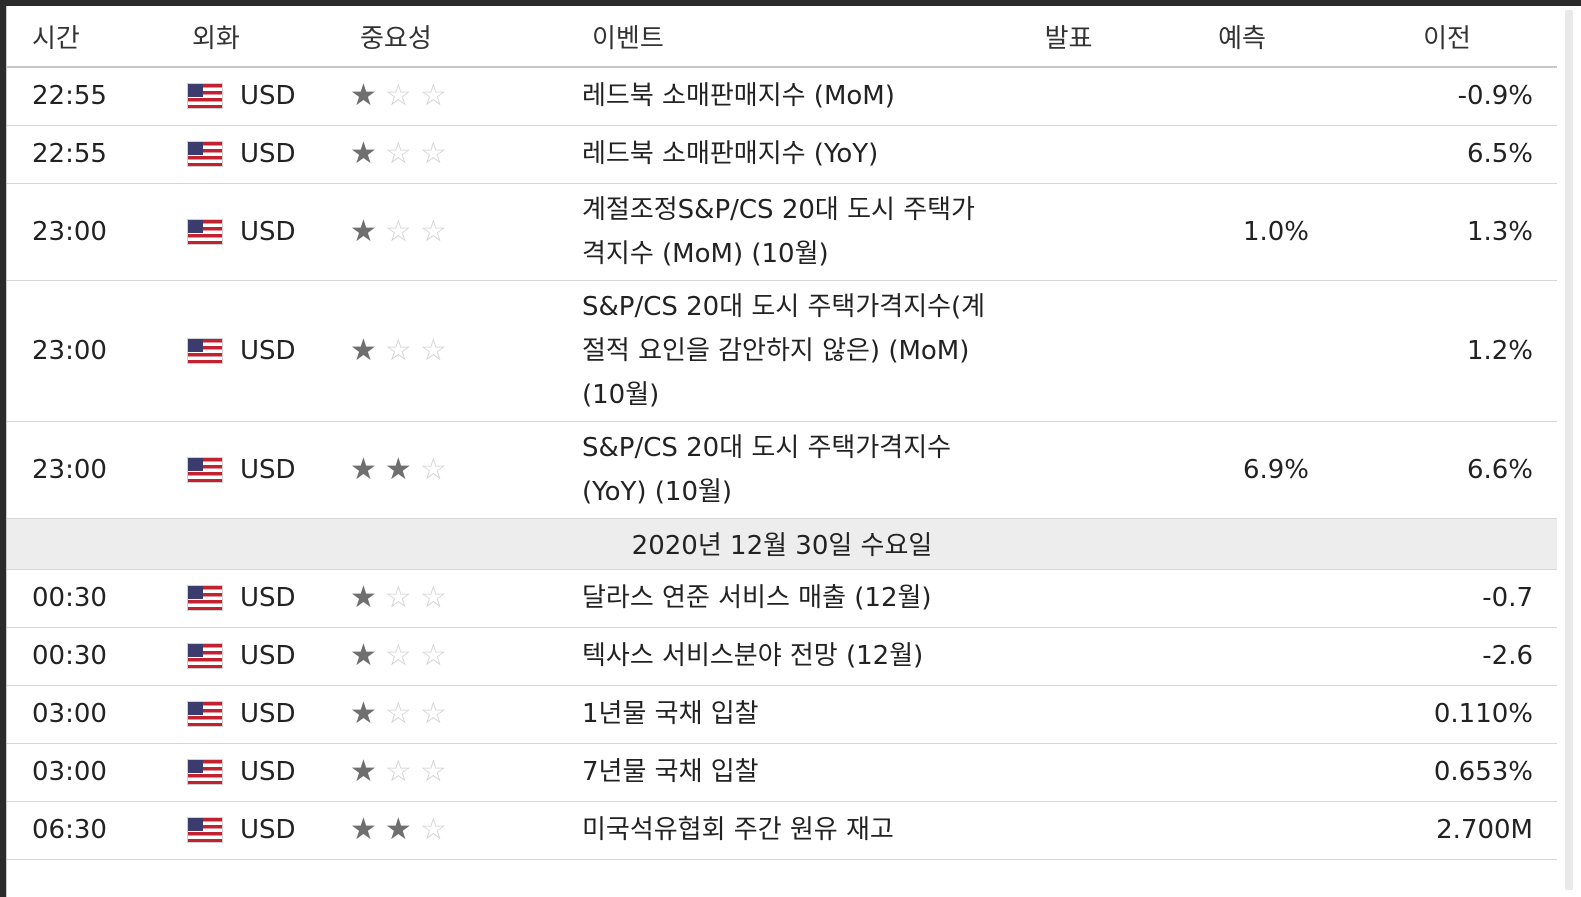  I want to click on table-header-row: 시간 외화 중요성 이벤트 발표 예측 이전, so click(782, 37).